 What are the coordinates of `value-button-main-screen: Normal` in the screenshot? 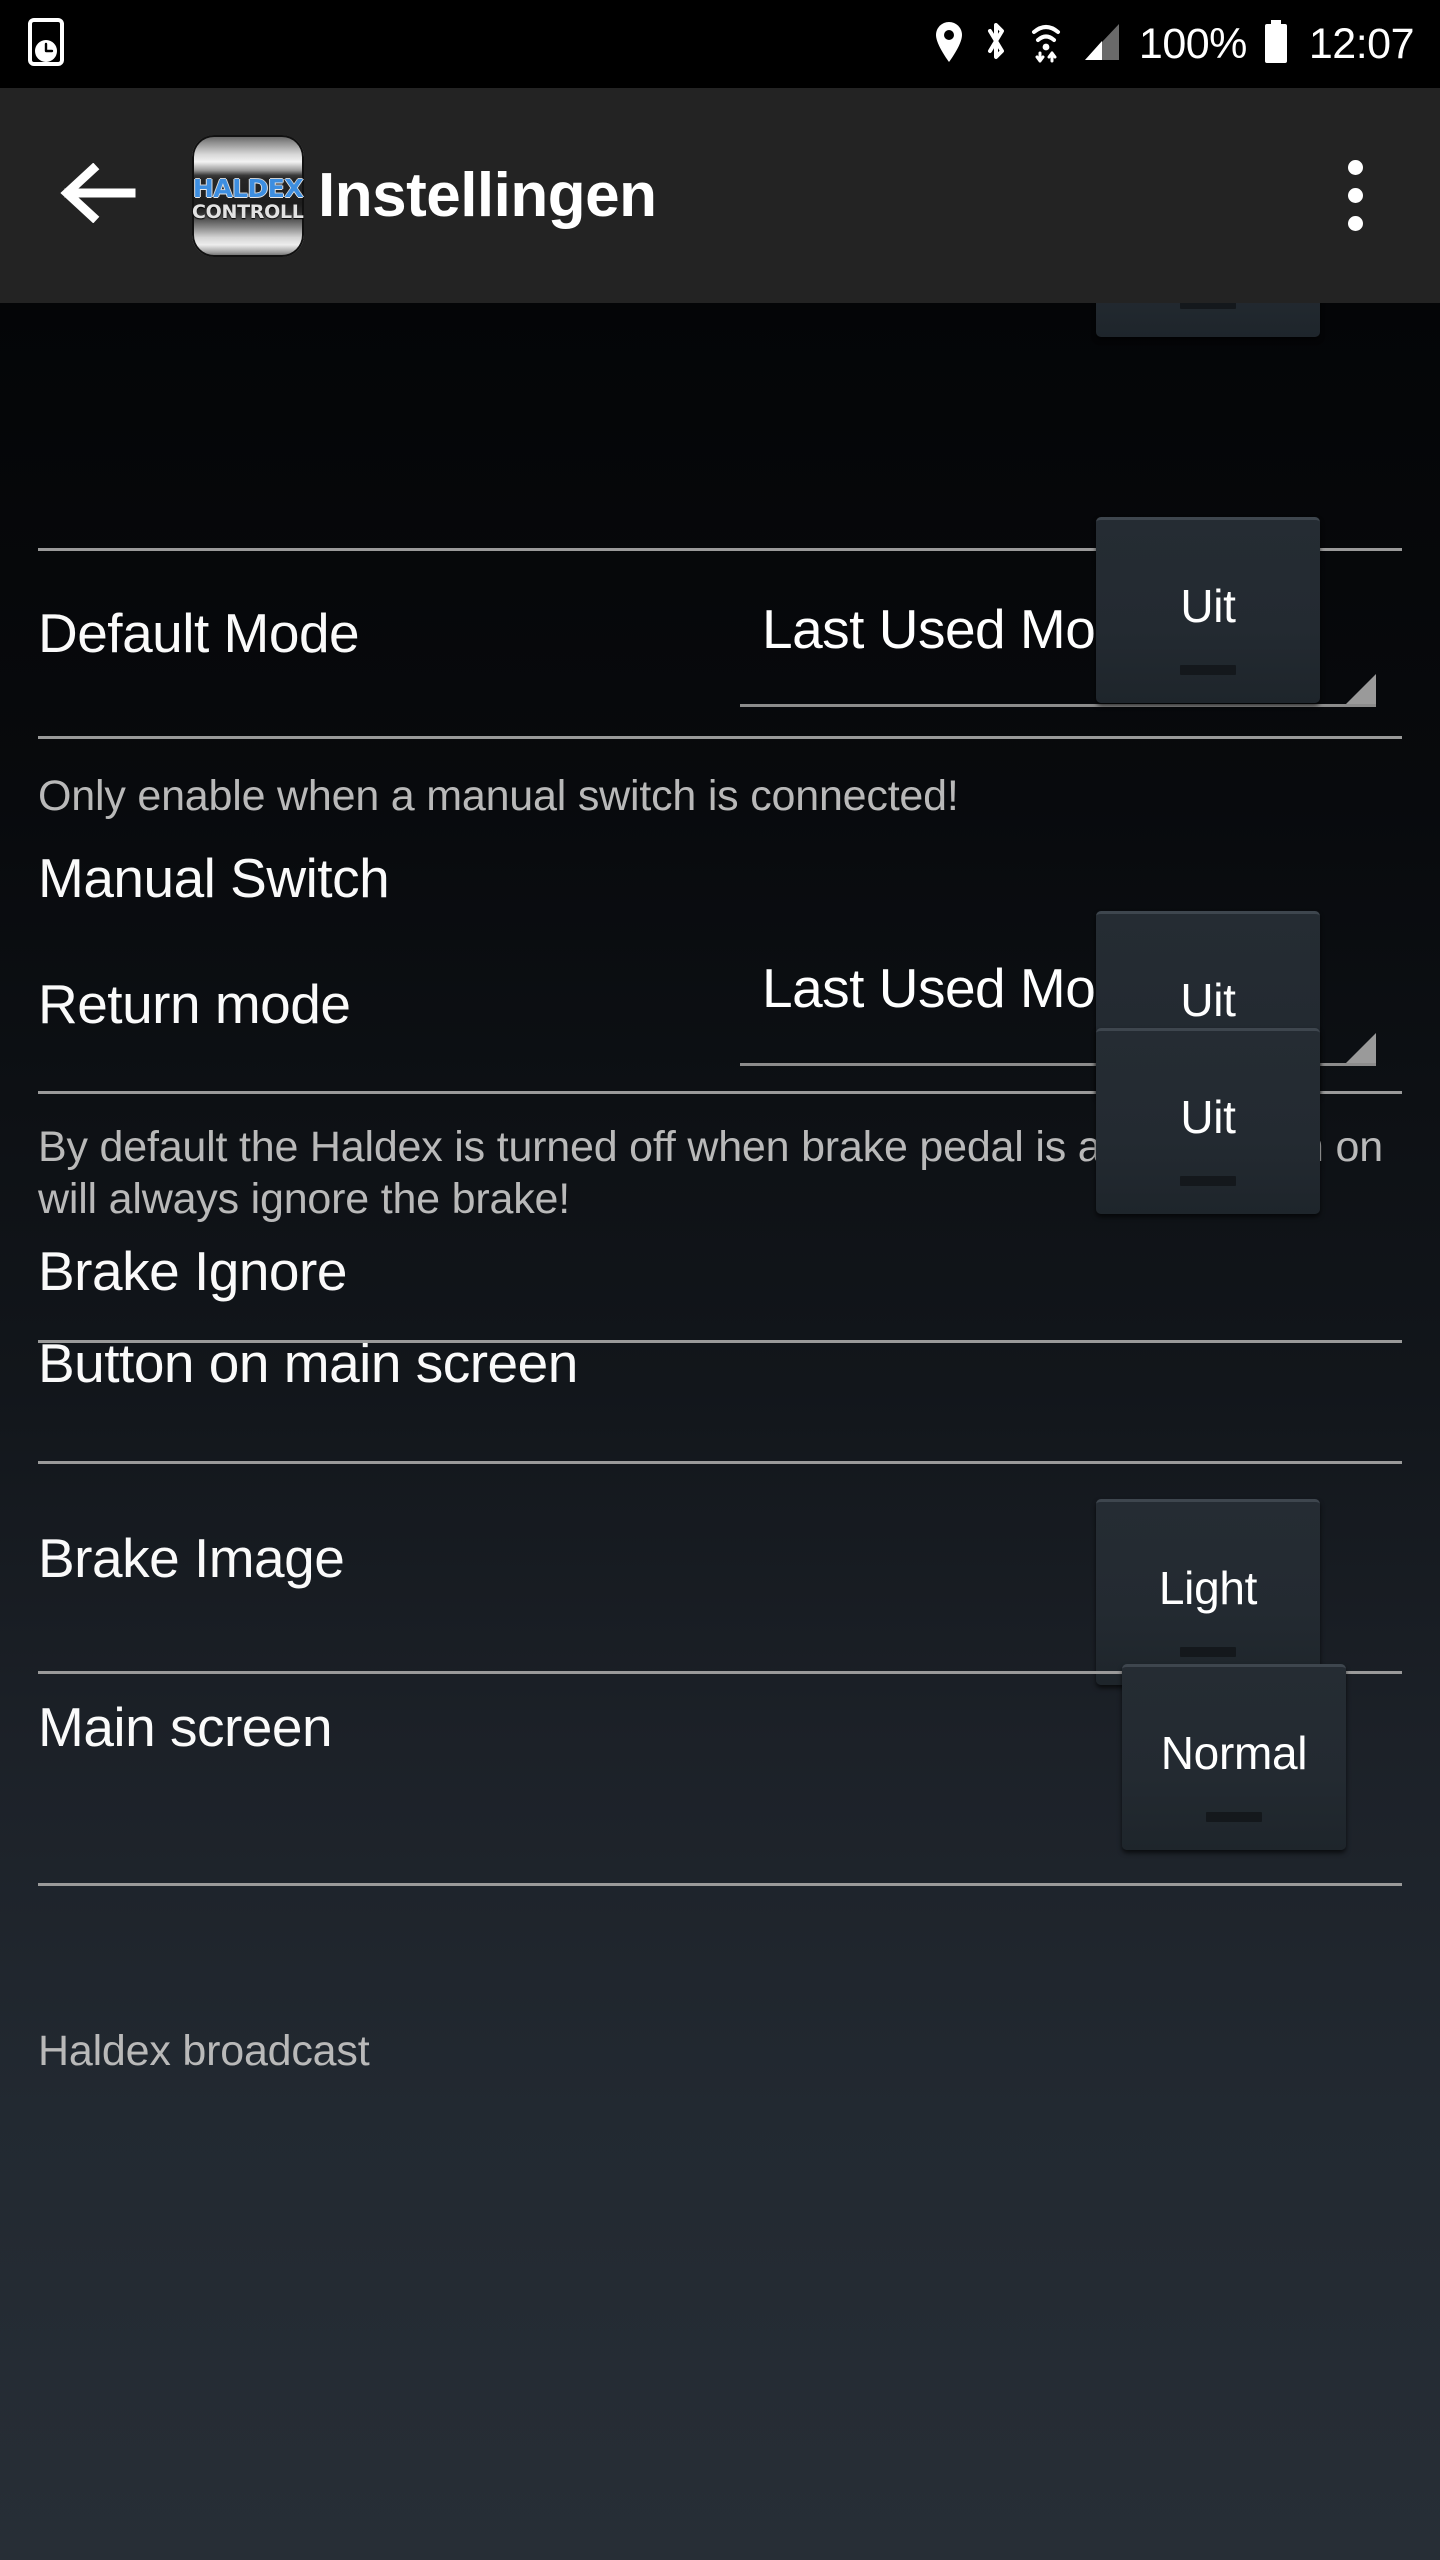 It's located at (1234, 1757).